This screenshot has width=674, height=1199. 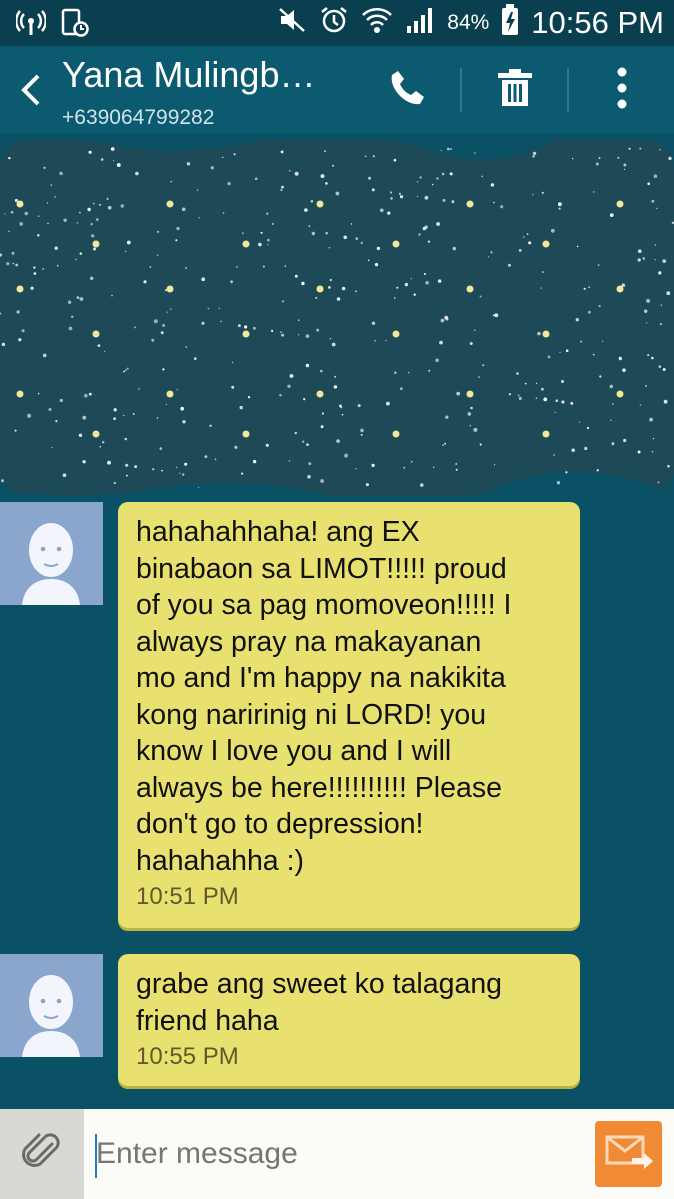 I want to click on wifi-icon, so click(x=377, y=22).